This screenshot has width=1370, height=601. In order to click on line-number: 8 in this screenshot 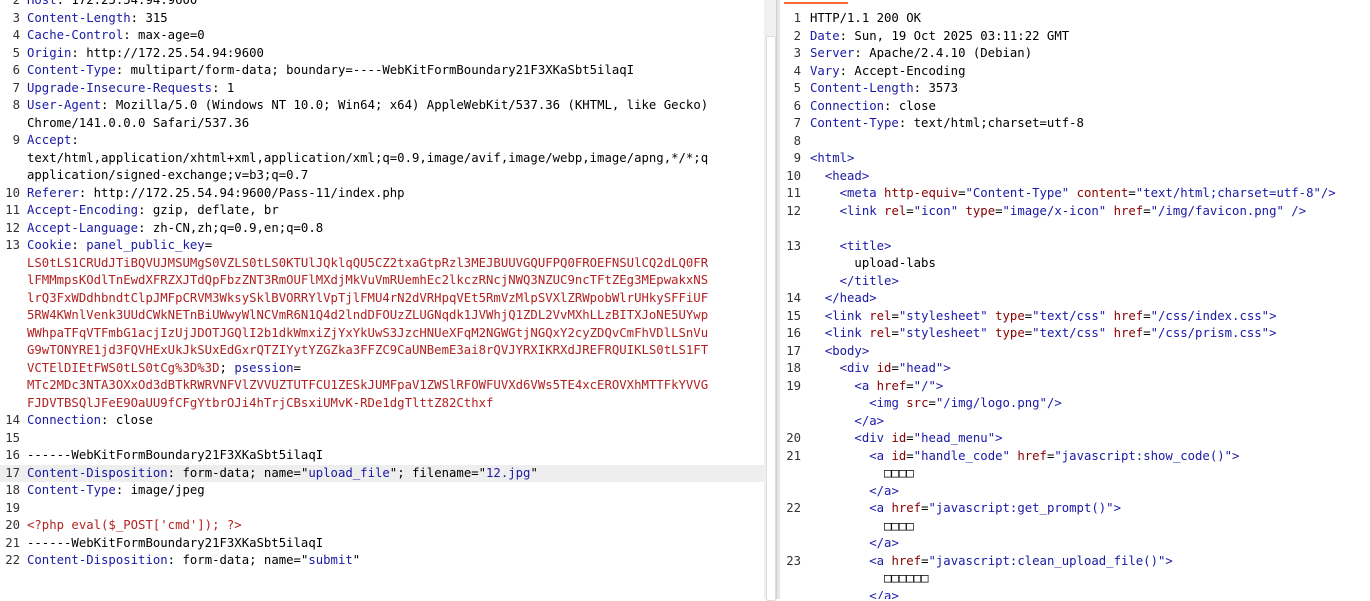, I will do `click(16, 105)`.